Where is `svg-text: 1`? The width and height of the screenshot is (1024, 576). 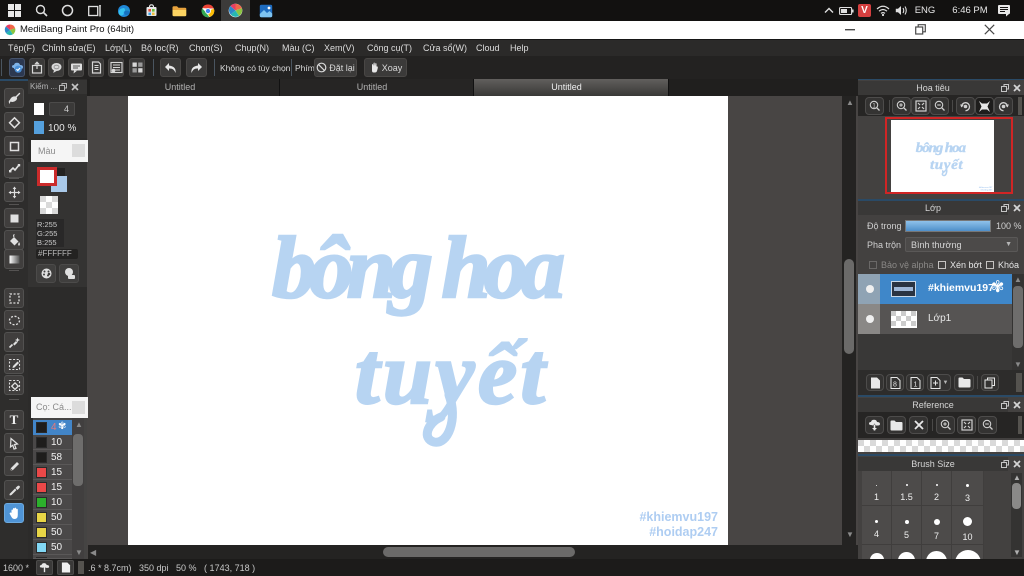 svg-text: 1 is located at coordinates (915, 384).